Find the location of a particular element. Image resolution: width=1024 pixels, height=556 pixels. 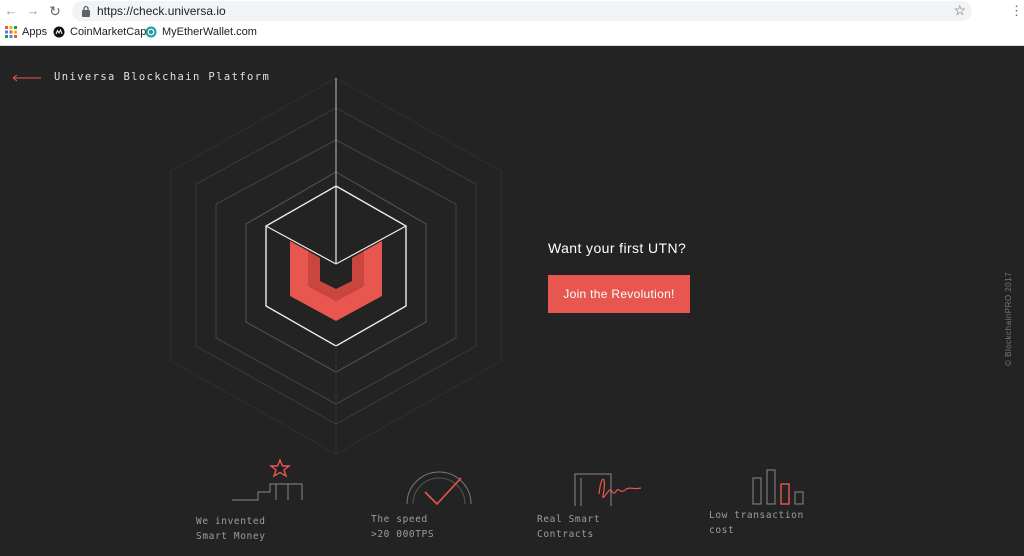

bookmark-star-icon: ☆ is located at coordinates (959, 10).